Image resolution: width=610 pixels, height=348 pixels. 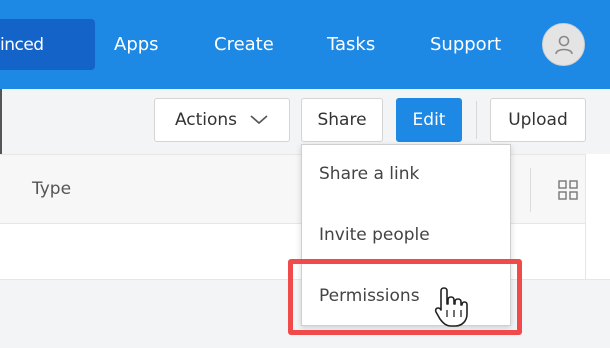 I want to click on user-icon, so click(x=563, y=44).